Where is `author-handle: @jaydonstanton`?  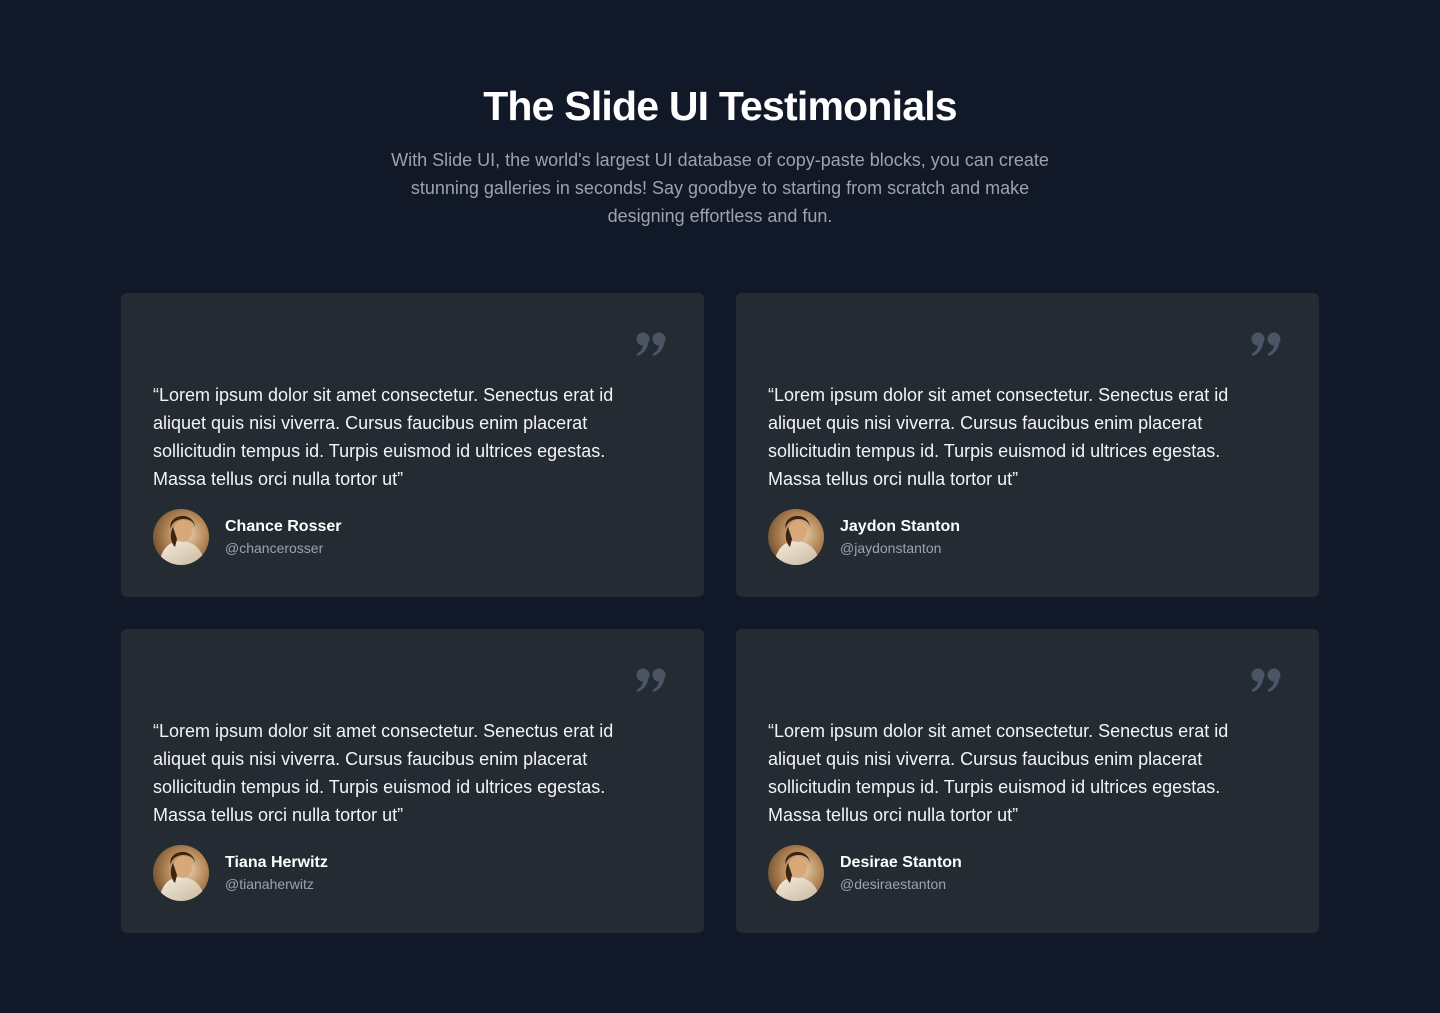 author-handle: @jaydonstanton is located at coordinates (891, 548).